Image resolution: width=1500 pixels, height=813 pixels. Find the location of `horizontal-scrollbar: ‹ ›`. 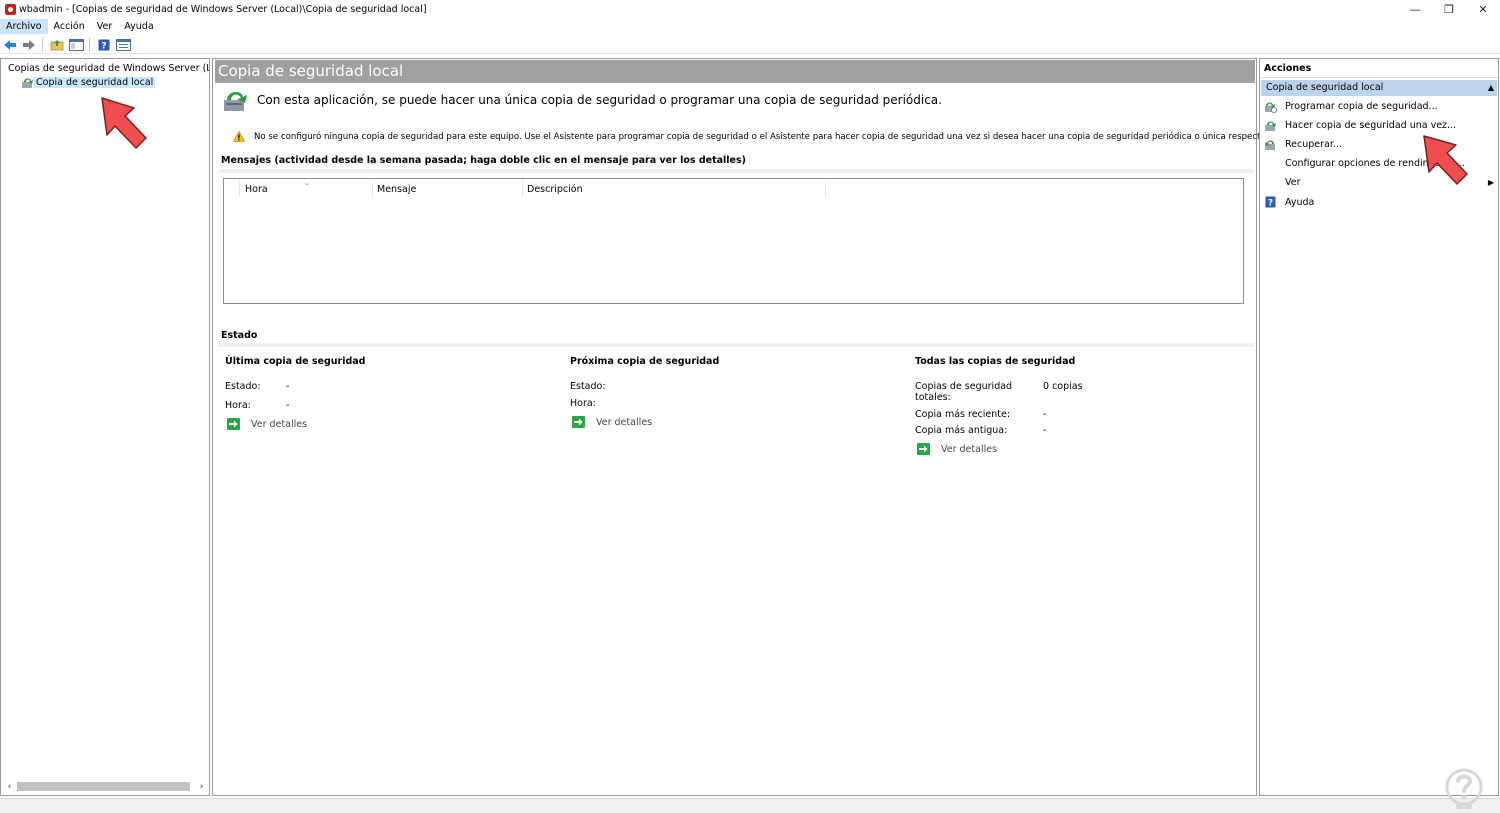

horizontal-scrollbar: ‹ › is located at coordinates (105, 786).